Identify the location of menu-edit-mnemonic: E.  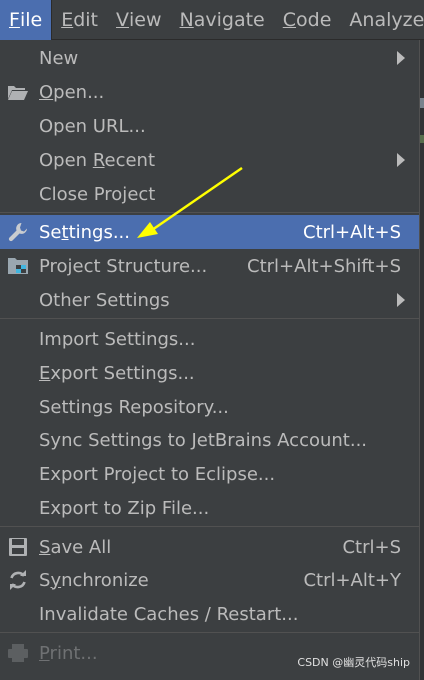
(67, 19).